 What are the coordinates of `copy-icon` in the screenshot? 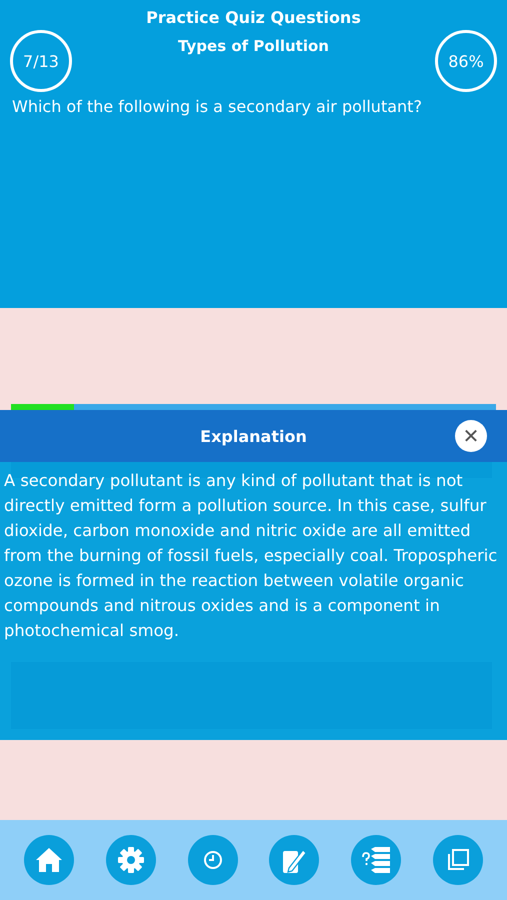 It's located at (458, 860).